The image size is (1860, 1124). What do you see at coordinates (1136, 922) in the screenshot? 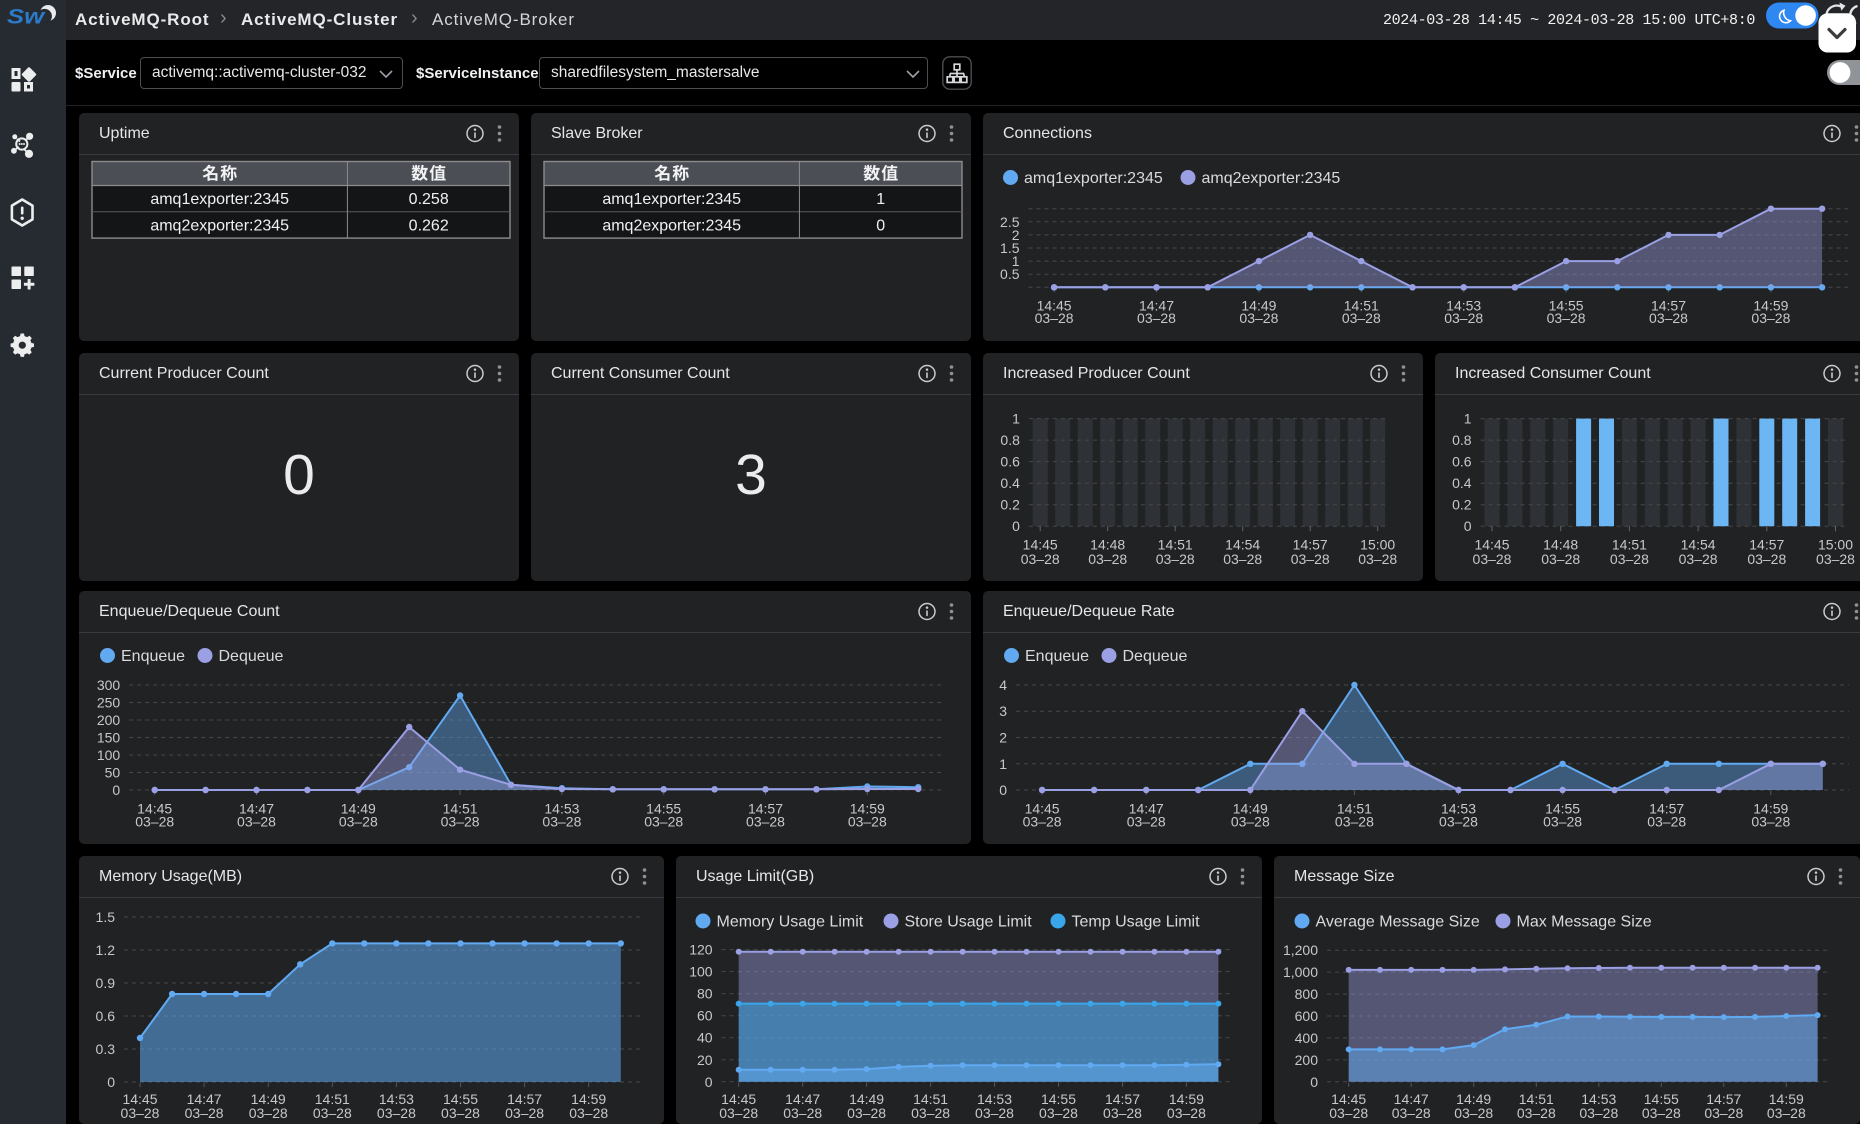
I see `svg-text: Temp Usage Limit` at bounding box center [1136, 922].